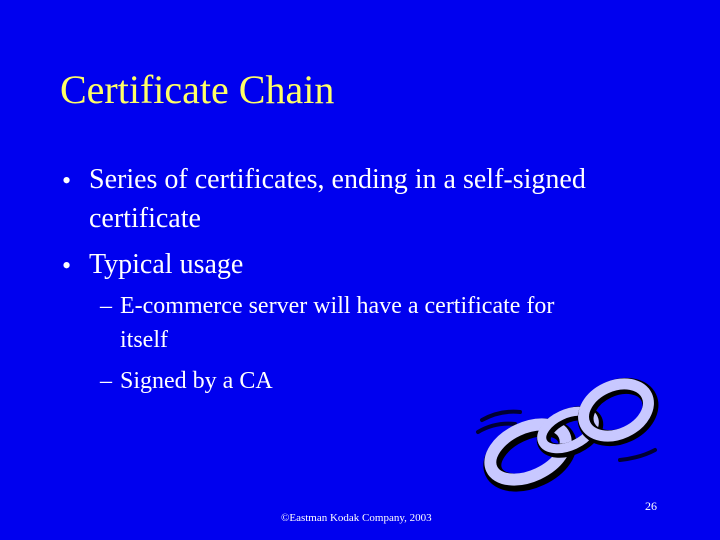 This screenshot has width=720, height=540. Describe the element at coordinates (166, 264) in the screenshot. I see `bullet-text: Typical usage` at that location.